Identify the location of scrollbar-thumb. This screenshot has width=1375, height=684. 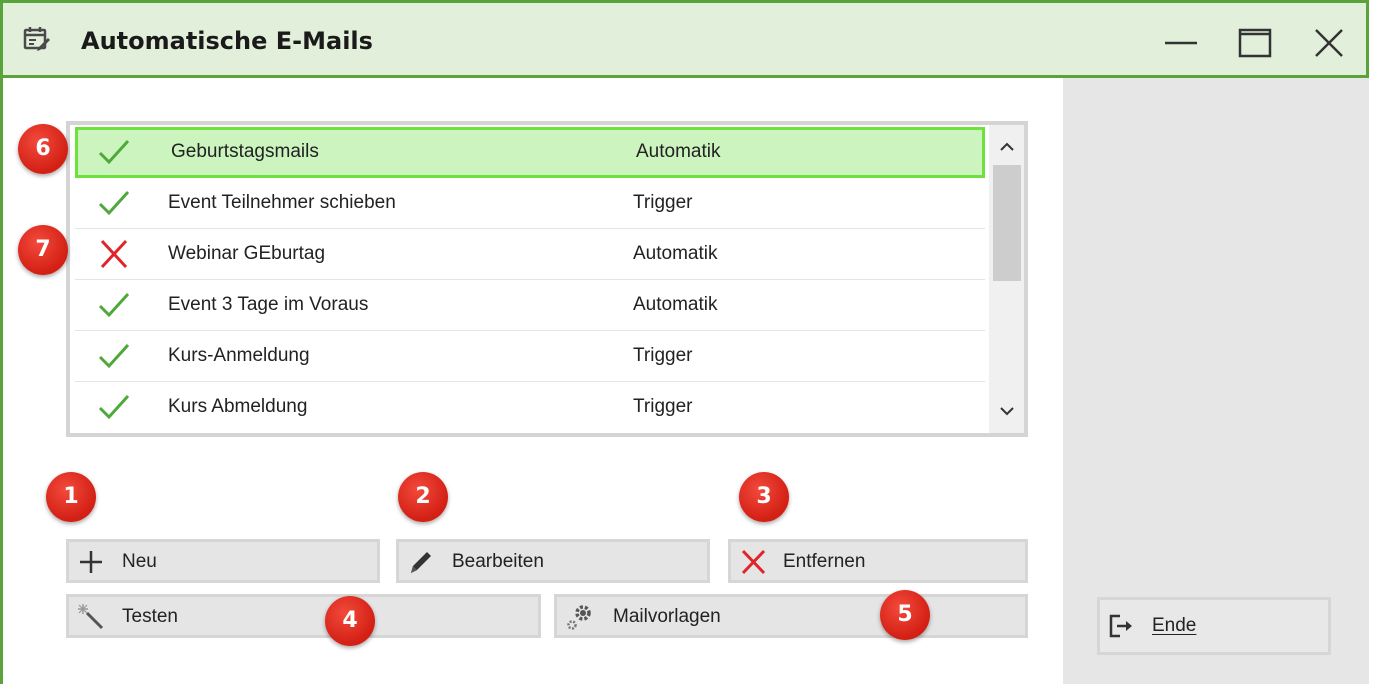
(1007, 223).